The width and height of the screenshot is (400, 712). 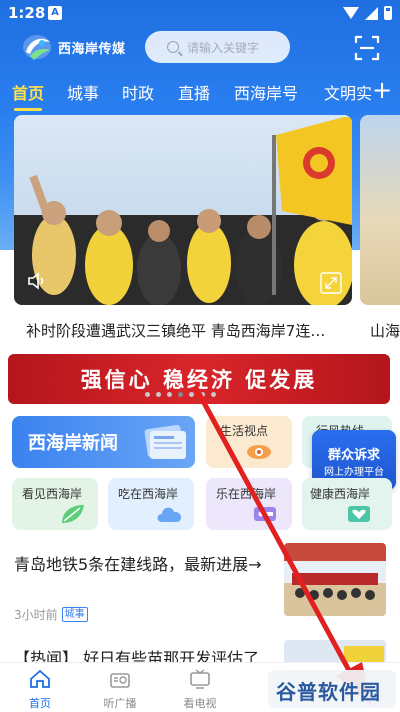 What do you see at coordinates (36, 615) in the screenshot?
I see `news-item-time: 3小时前` at bounding box center [36, 615].